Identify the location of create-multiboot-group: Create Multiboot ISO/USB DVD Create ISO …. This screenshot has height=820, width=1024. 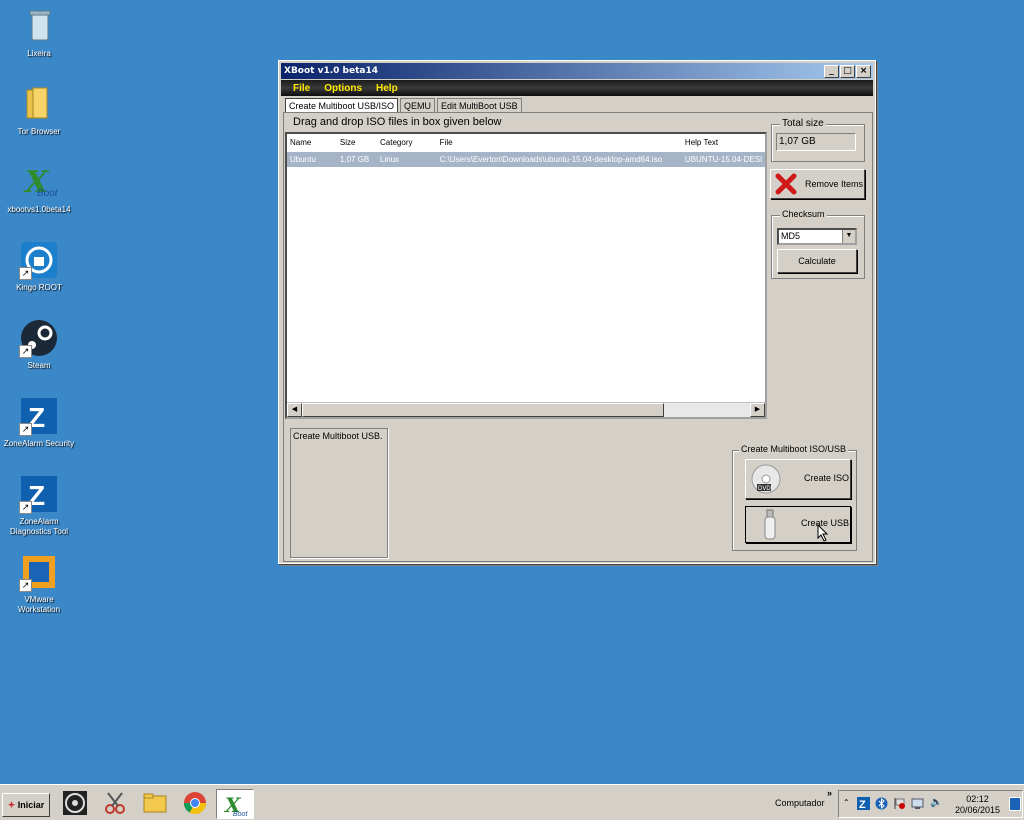
(794, 497).